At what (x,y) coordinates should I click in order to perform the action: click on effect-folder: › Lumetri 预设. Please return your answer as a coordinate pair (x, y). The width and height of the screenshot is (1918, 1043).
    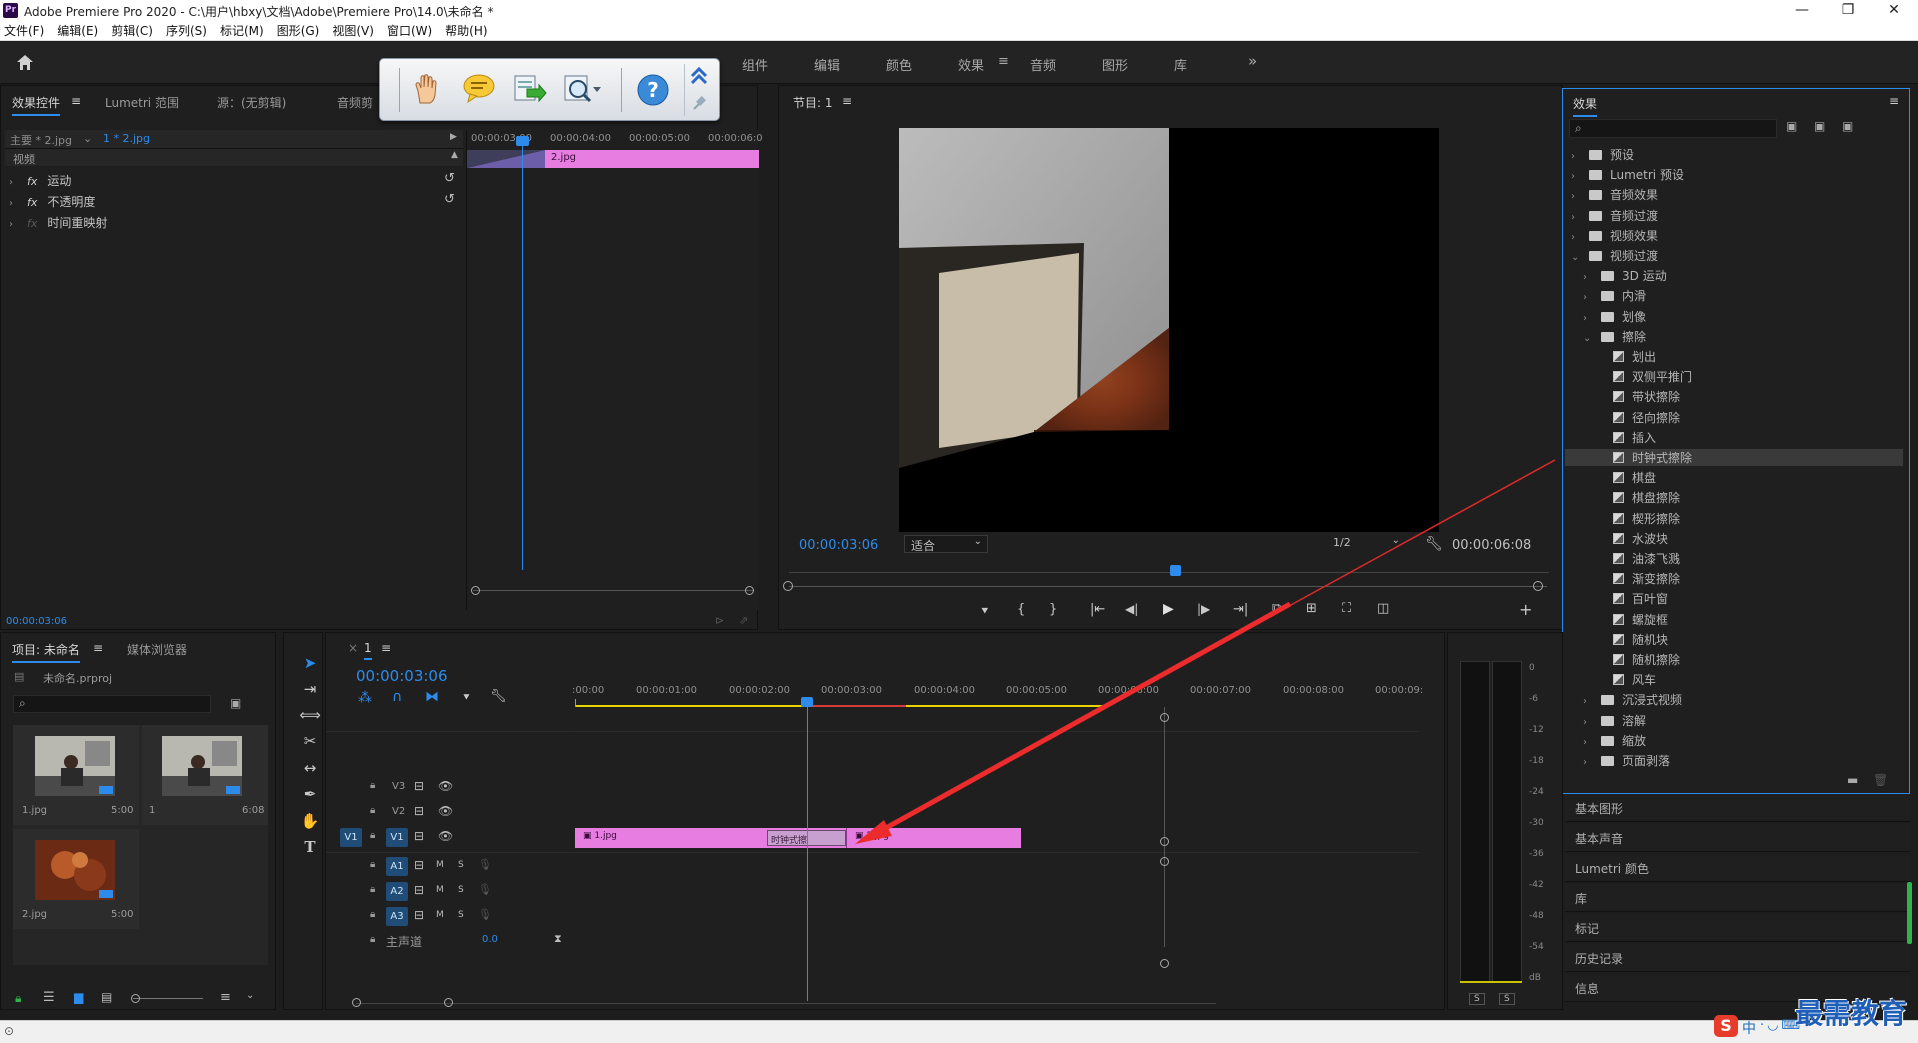
    Looking at the image, I should click on (1627, 174).